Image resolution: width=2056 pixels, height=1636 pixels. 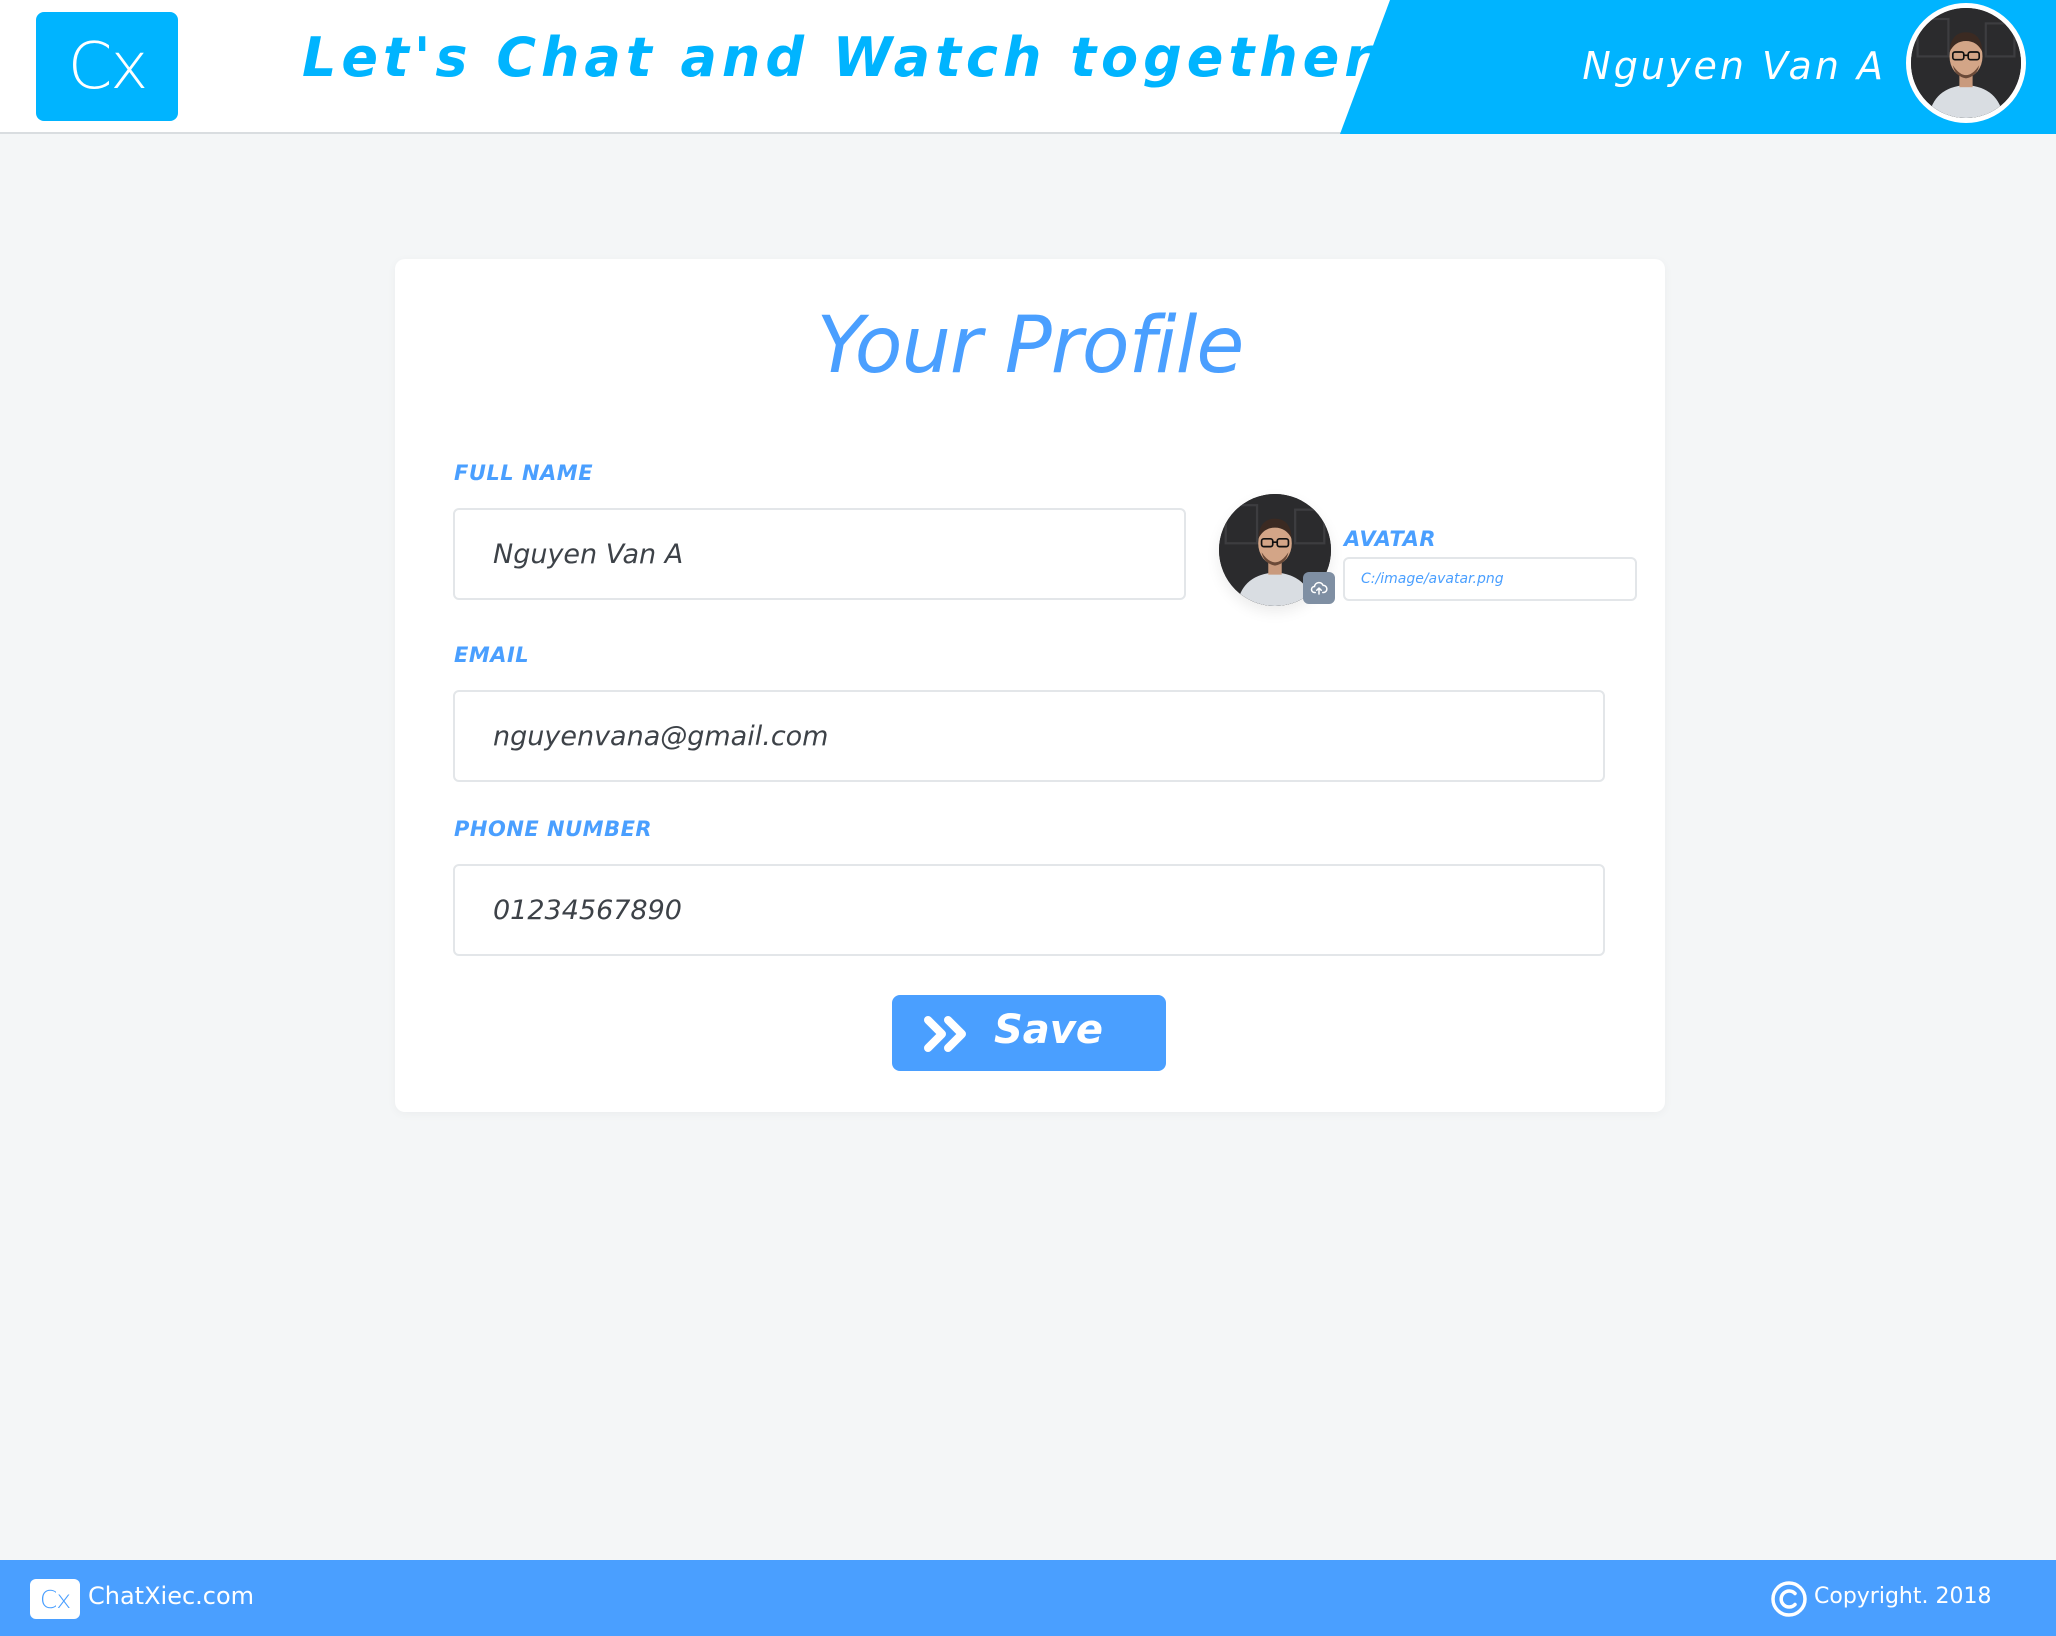 I want to click on double-chevron-right-icon, so click(x=945, y=1034).